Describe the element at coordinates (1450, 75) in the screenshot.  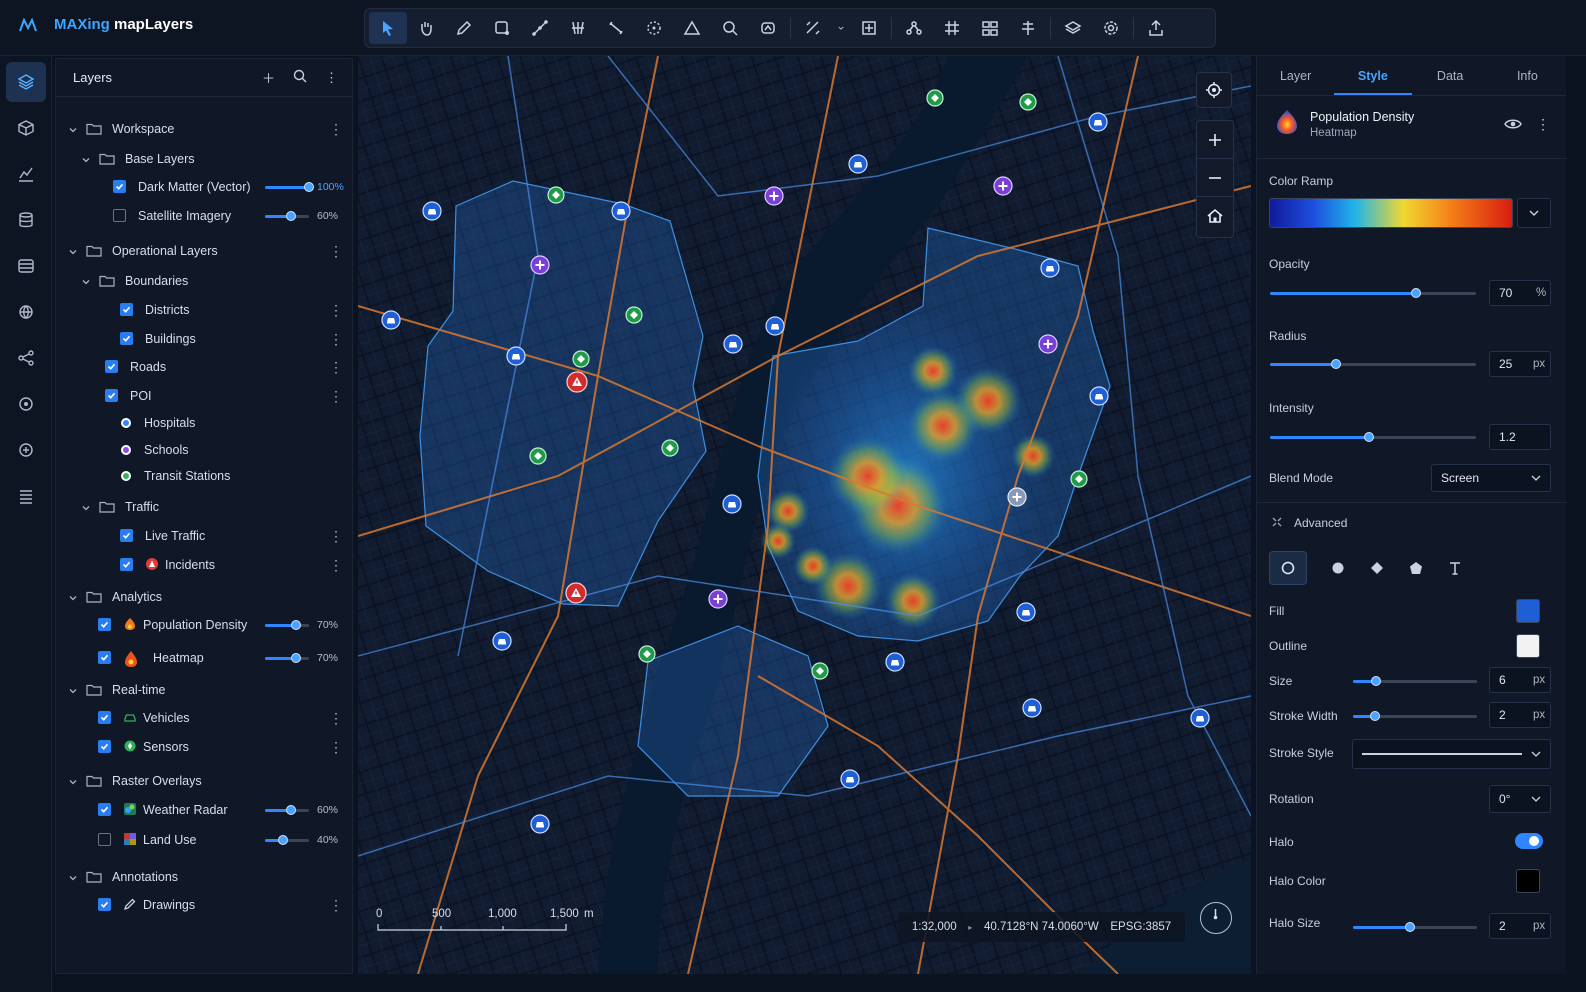
I see `tab-data: Data` at that location.